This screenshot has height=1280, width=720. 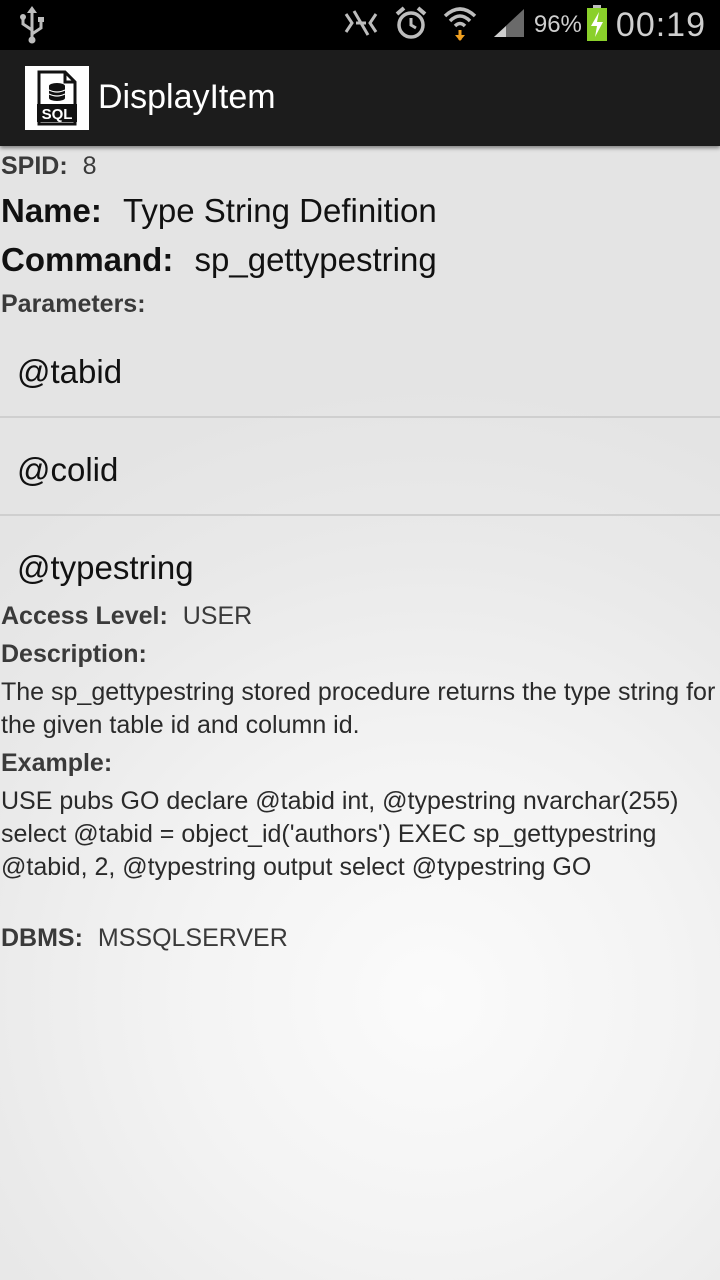 I want to click on sql-file-icon: SQL, so click(x=57, y=98).